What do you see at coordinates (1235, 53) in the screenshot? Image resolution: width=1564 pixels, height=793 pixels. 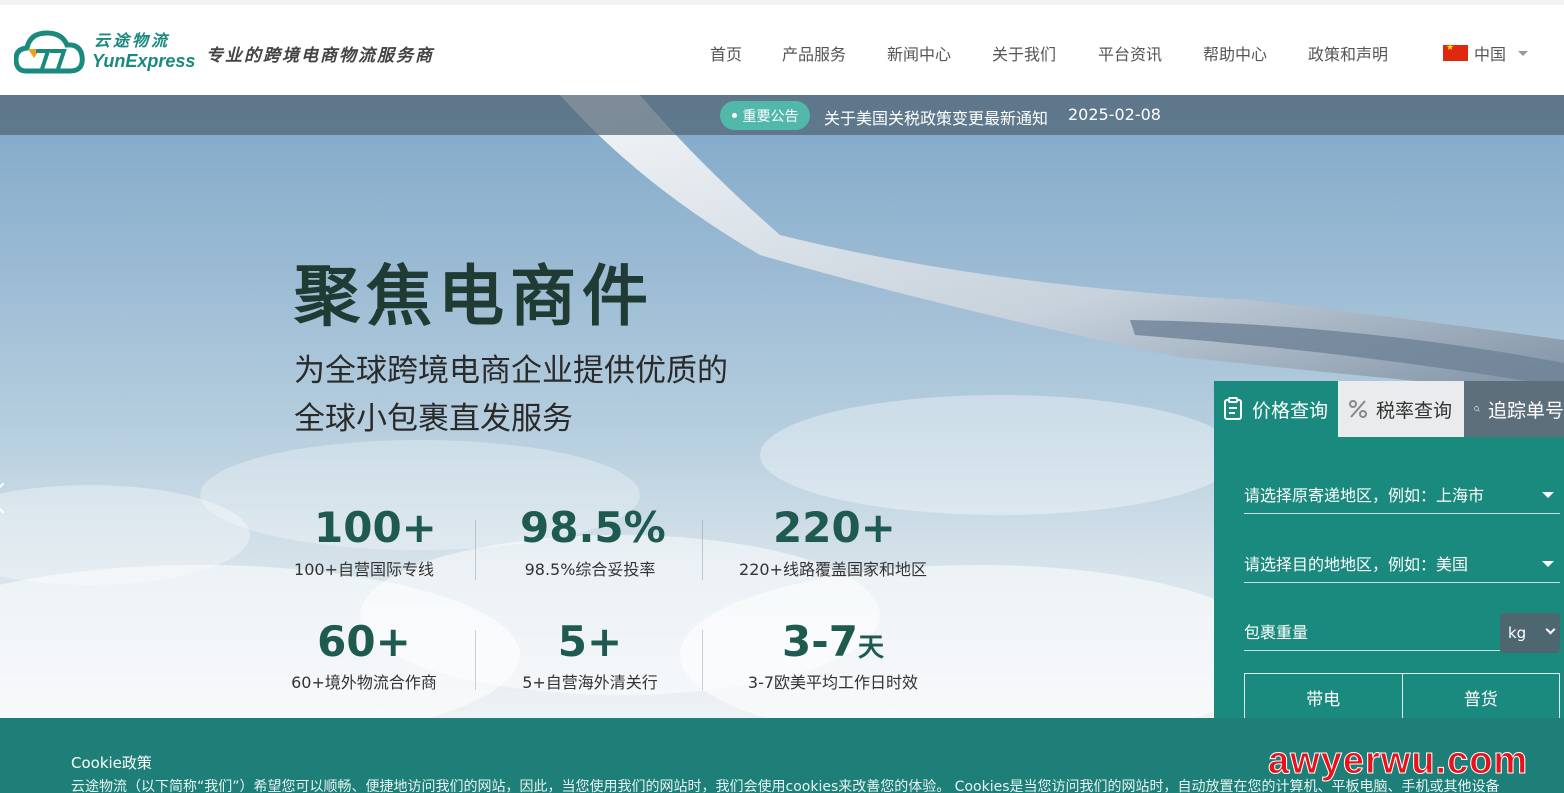 I see `nav-item-help: 帮助中心` at bounding box center [1235, 53].